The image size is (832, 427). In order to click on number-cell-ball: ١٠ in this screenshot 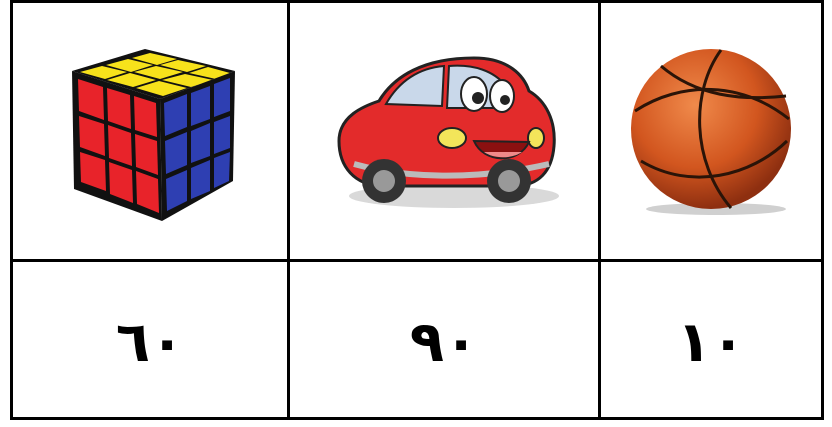, I will do `click(711, 339)`.